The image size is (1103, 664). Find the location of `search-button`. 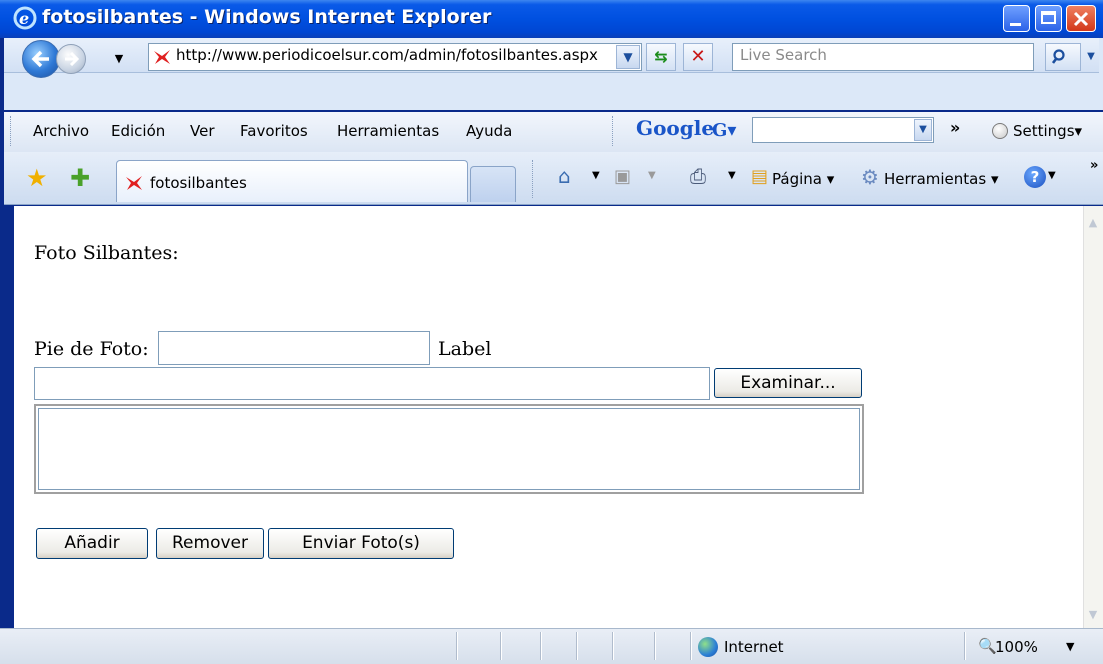

search-button is located at coordinates (1063, 57).